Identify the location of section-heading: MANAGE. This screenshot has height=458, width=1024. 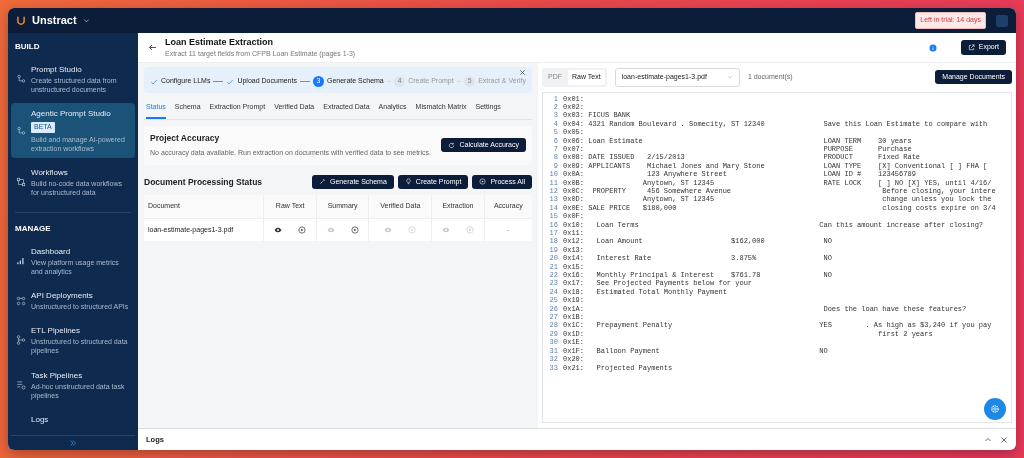
(33, 229).